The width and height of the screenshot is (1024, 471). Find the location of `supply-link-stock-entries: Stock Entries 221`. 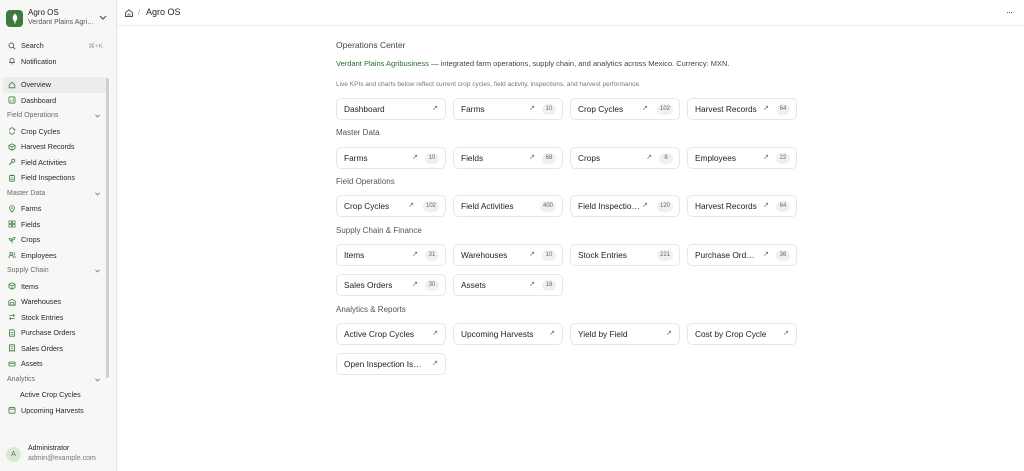

supply-link-stock-entries: Stock Entries 221 is located at coordinates (625, 255).